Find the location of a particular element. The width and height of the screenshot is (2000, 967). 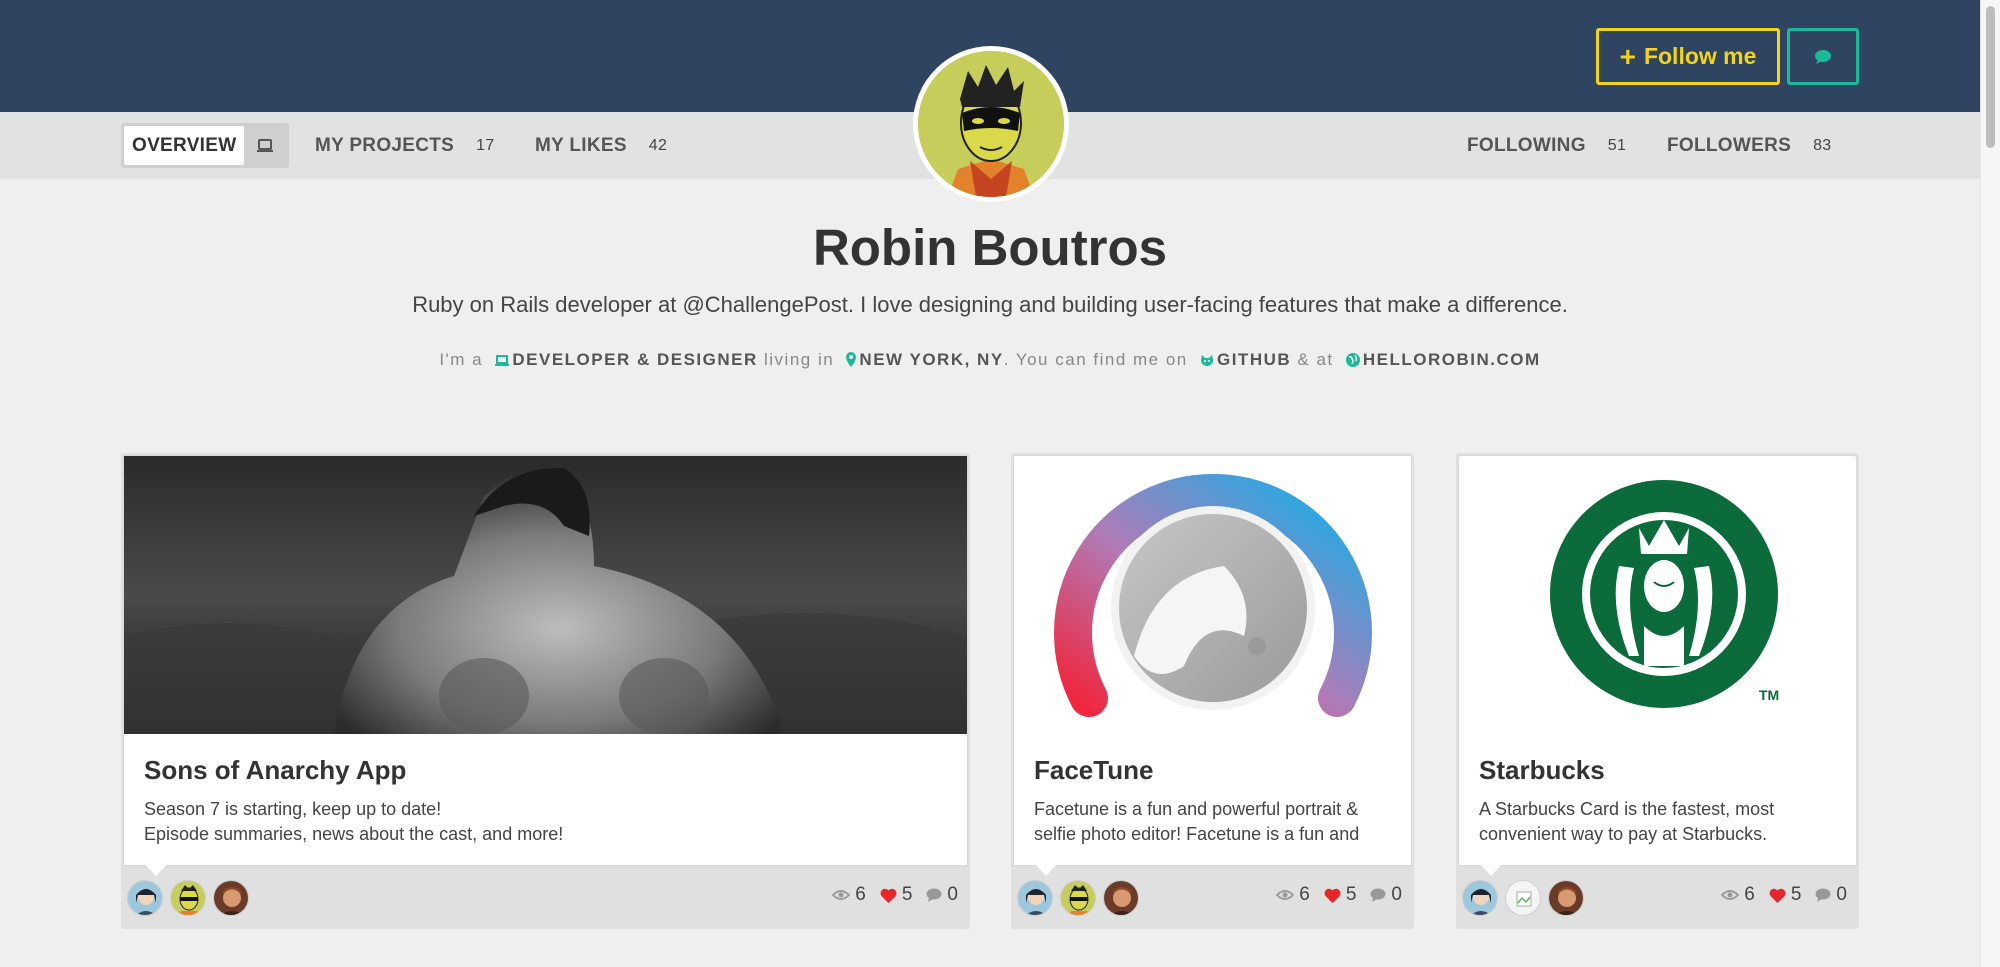

project-image-art: TM is located at coordinates (1664, 594).